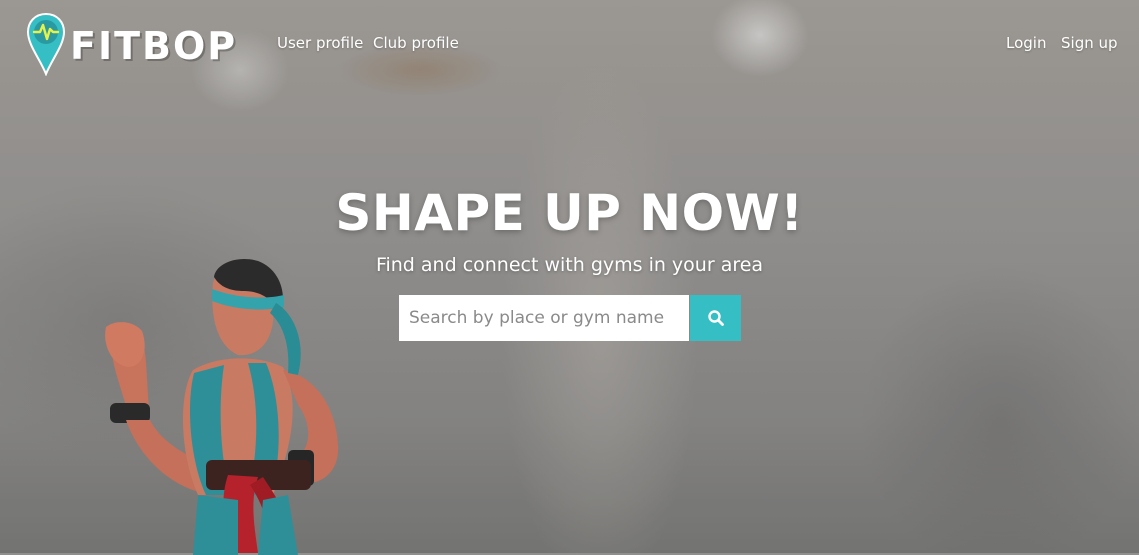 The width and height of the screenshot is (1139, 555). Describe the element at coordinates (569, 213) in the screenshot. I see `hero-headline: SHAPE UP NOW!` at that location.